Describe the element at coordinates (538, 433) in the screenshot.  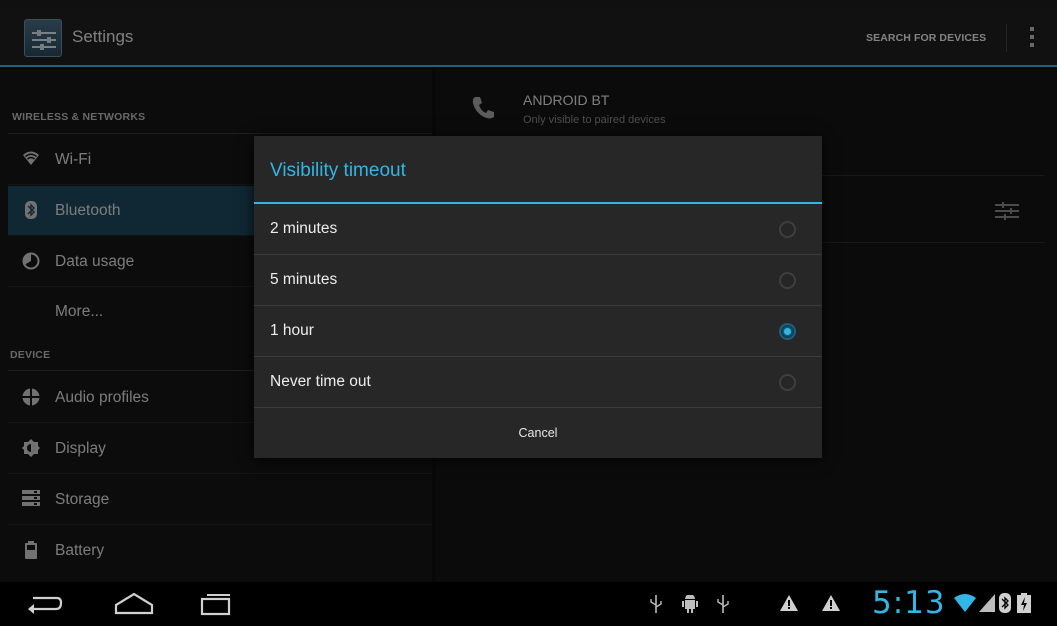
I see `cancel-button: Cancel` at that location.